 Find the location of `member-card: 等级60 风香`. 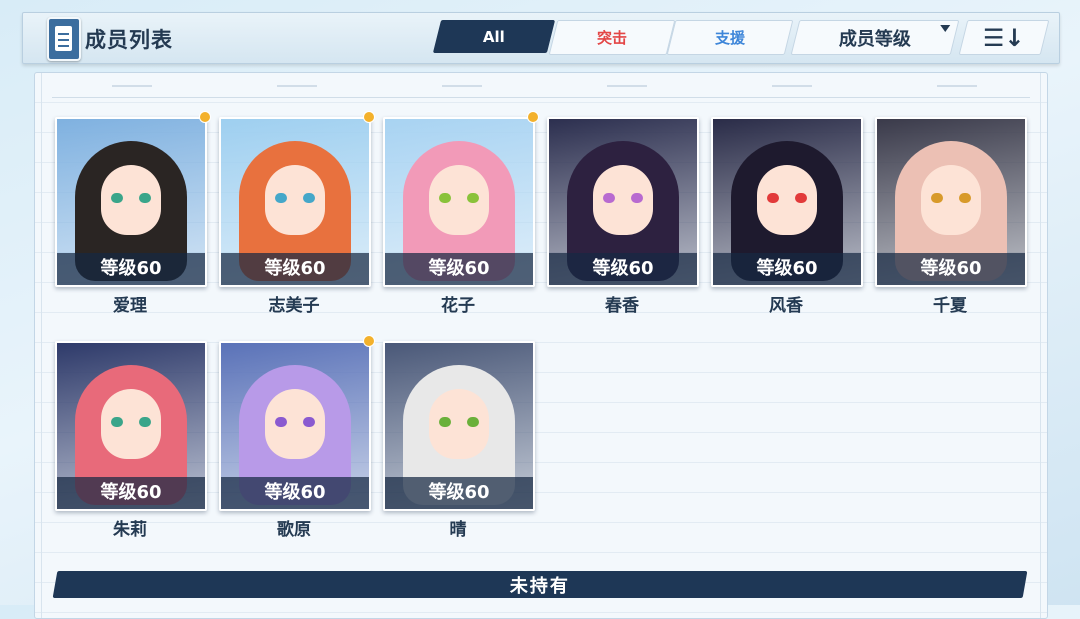

member-card: 等级60 风香 is located at coordinates (787, 216).